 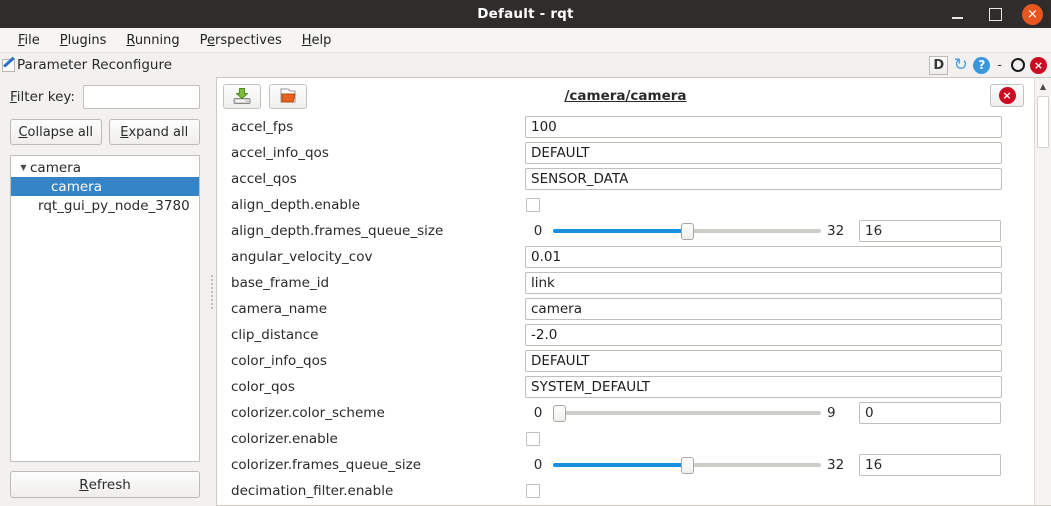 What do you see at coordinates (241, 40) in the screenshot?
I see `menu-perspectives: Perspectives` at bounding box center [241, 40].